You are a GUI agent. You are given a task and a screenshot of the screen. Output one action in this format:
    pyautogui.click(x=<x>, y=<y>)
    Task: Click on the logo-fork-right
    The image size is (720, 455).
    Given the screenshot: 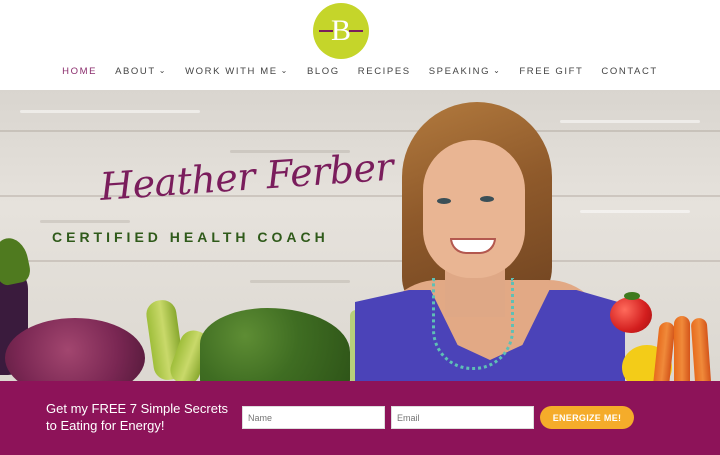 What is the action you would take?
    pyautogui.click(x=356, y=31)
    